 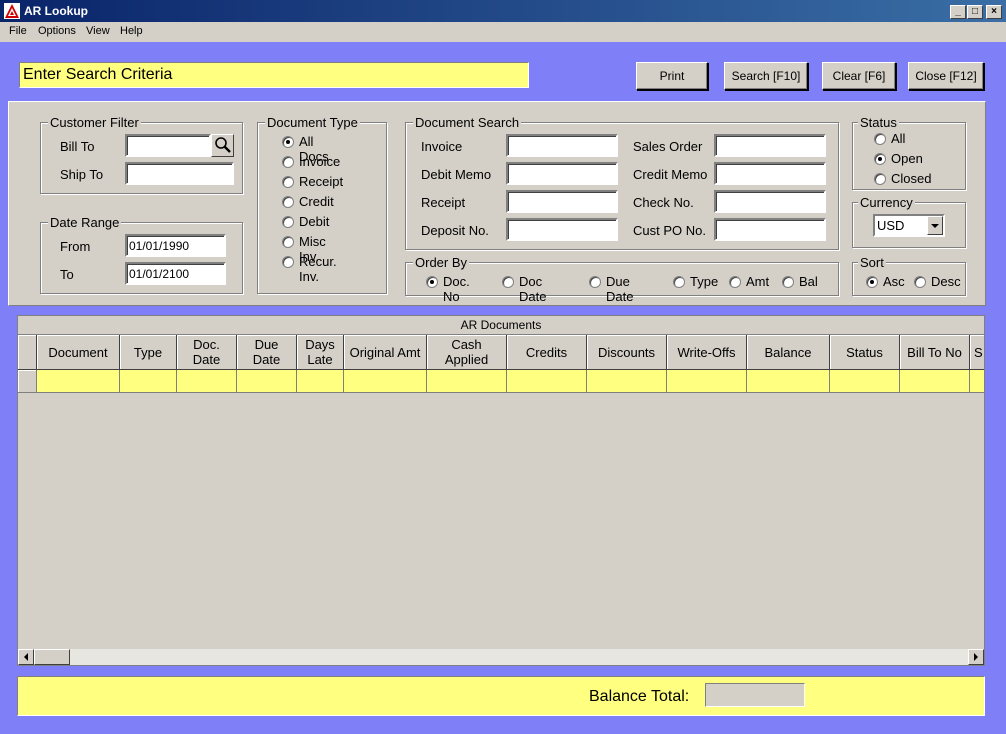 What do you see at coordinates (766, 76) in the screenshot?
I see `search-button: Search [F10]` at bounding box center [766, 76].